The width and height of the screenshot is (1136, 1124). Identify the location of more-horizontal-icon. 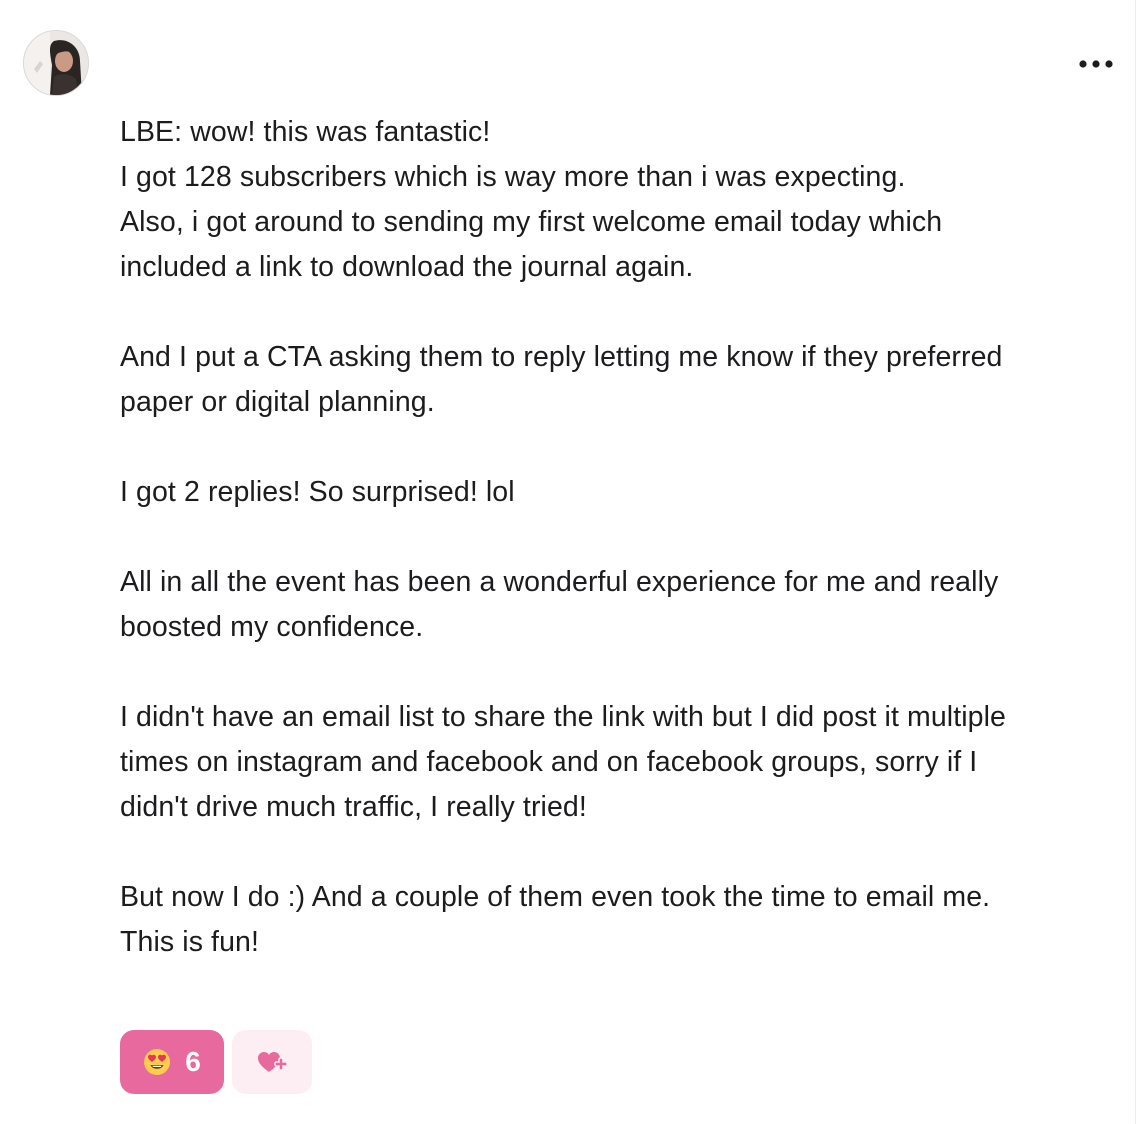
(1096, 64).